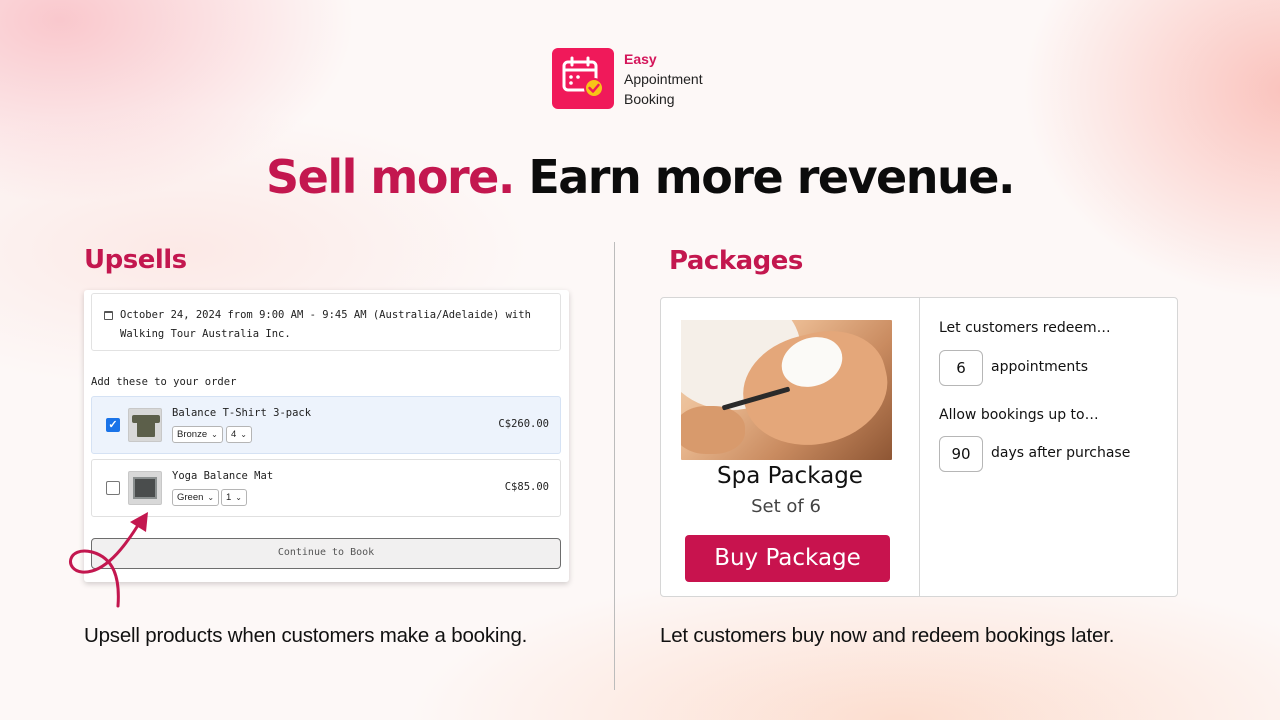 Image resolution: width=1280 pixels, height=720 pixels. I want to click on logo-line-3: Booking, so click(649, 98).